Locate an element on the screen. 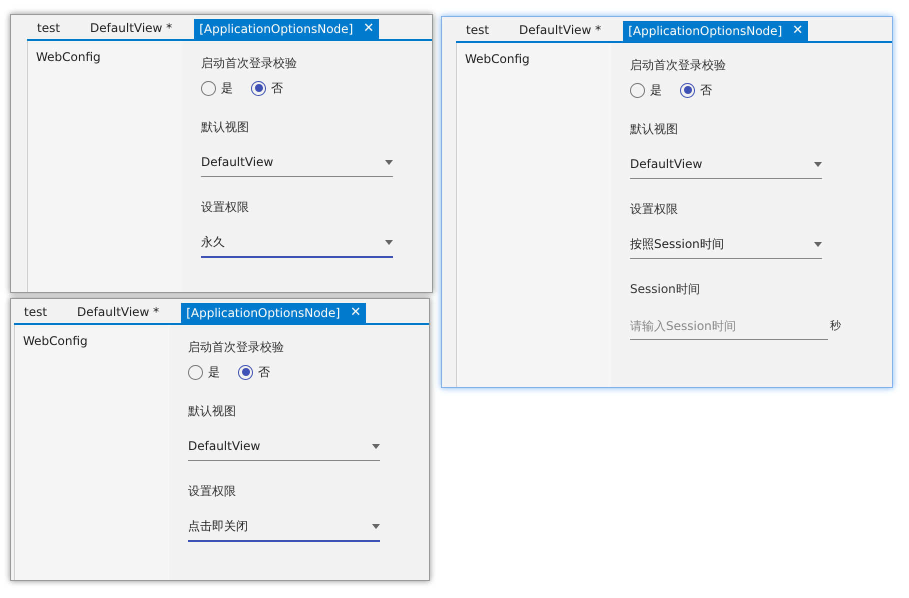 The width and height of the screenshot is (909, 598). field-label: Session时间 is located at coordinates (665, 289).